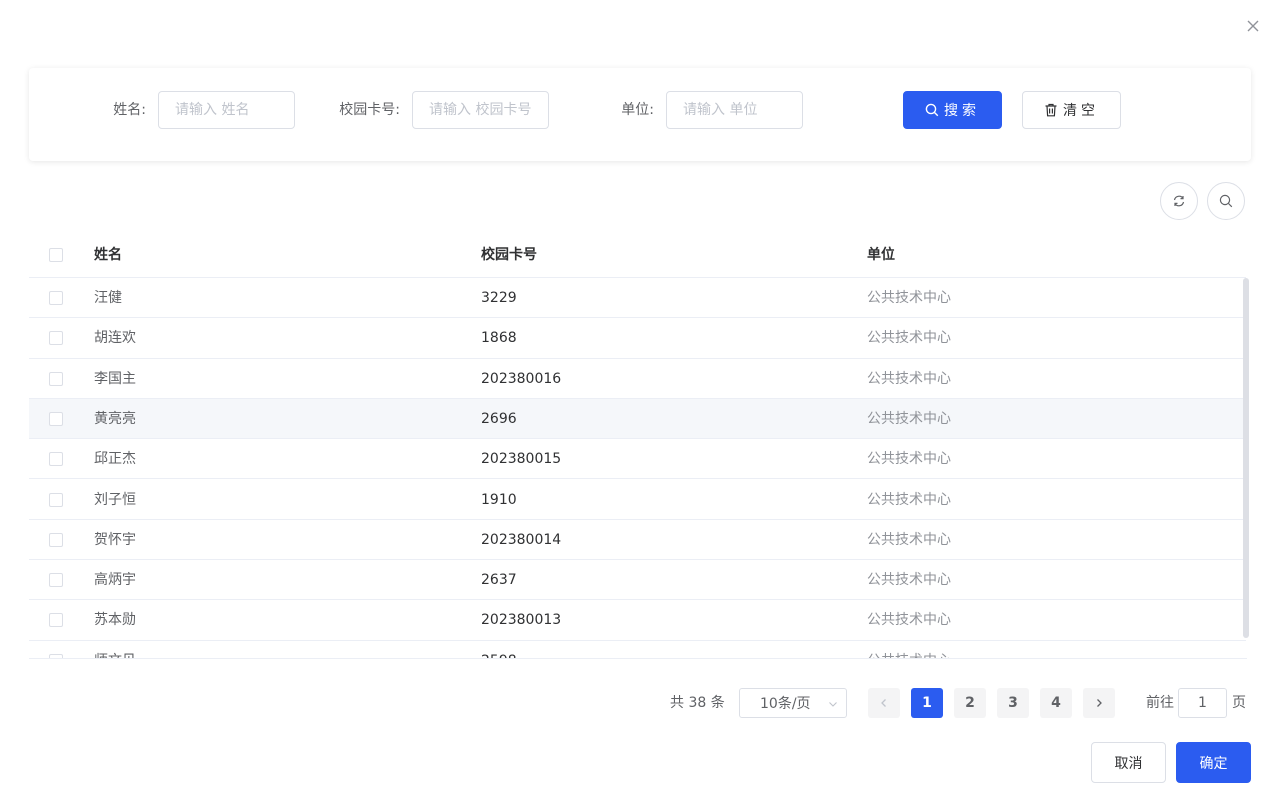 Image resolution: width=1280 pixels, height=808 pixels. I want to click on cell-name: 贺怀宇, so click(115, 539).